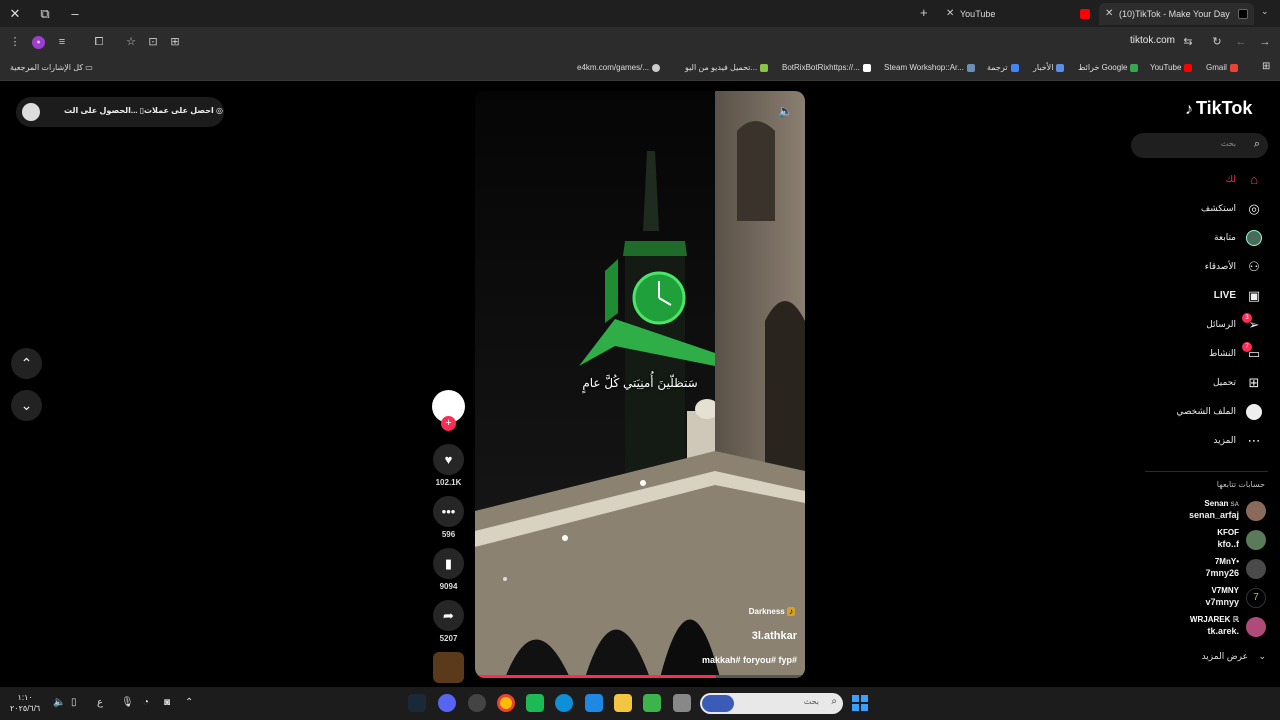 This screenshot has height=720, width=1280. I want to click on extensions-icon: ≡, so click(62, 42).